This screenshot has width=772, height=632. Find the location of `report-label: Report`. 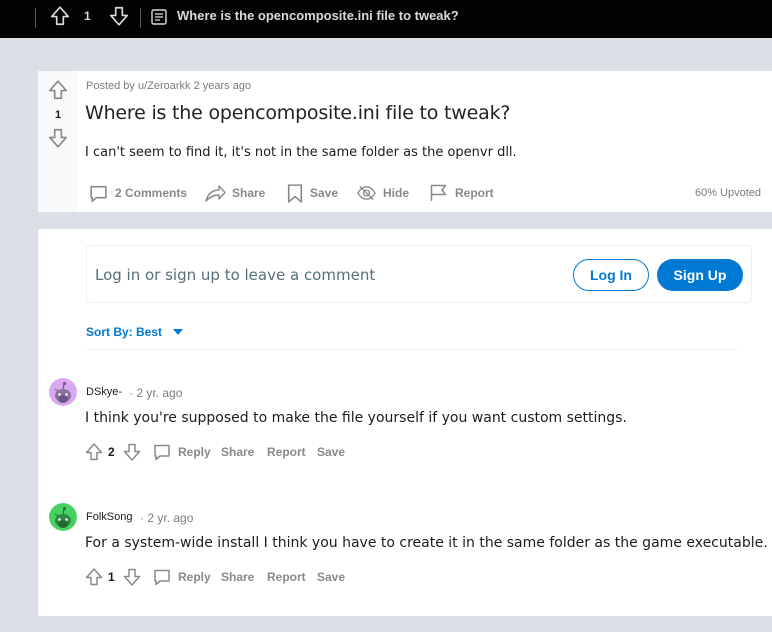

report-label: Report is located at coordinates (474, 193).